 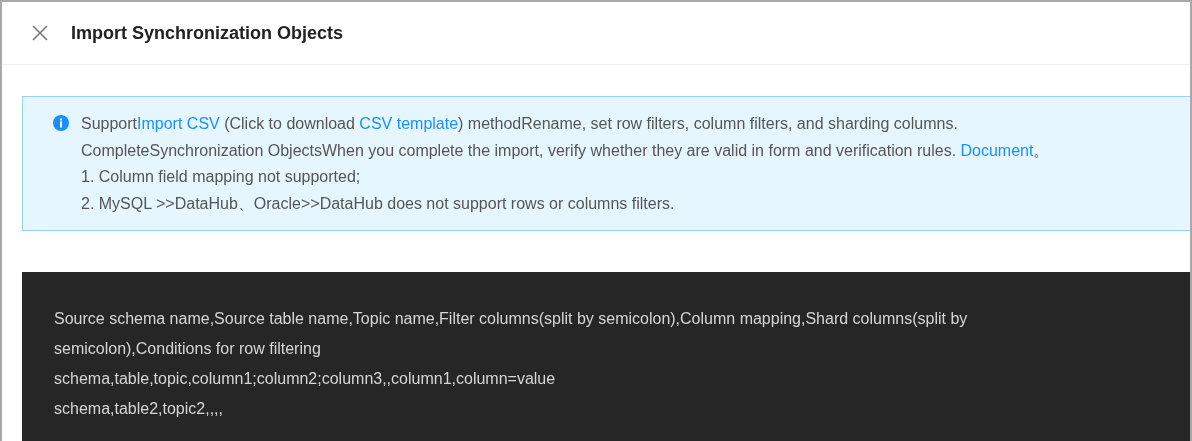 I want to click on link: Import CSV, so click(x=178, y=123).